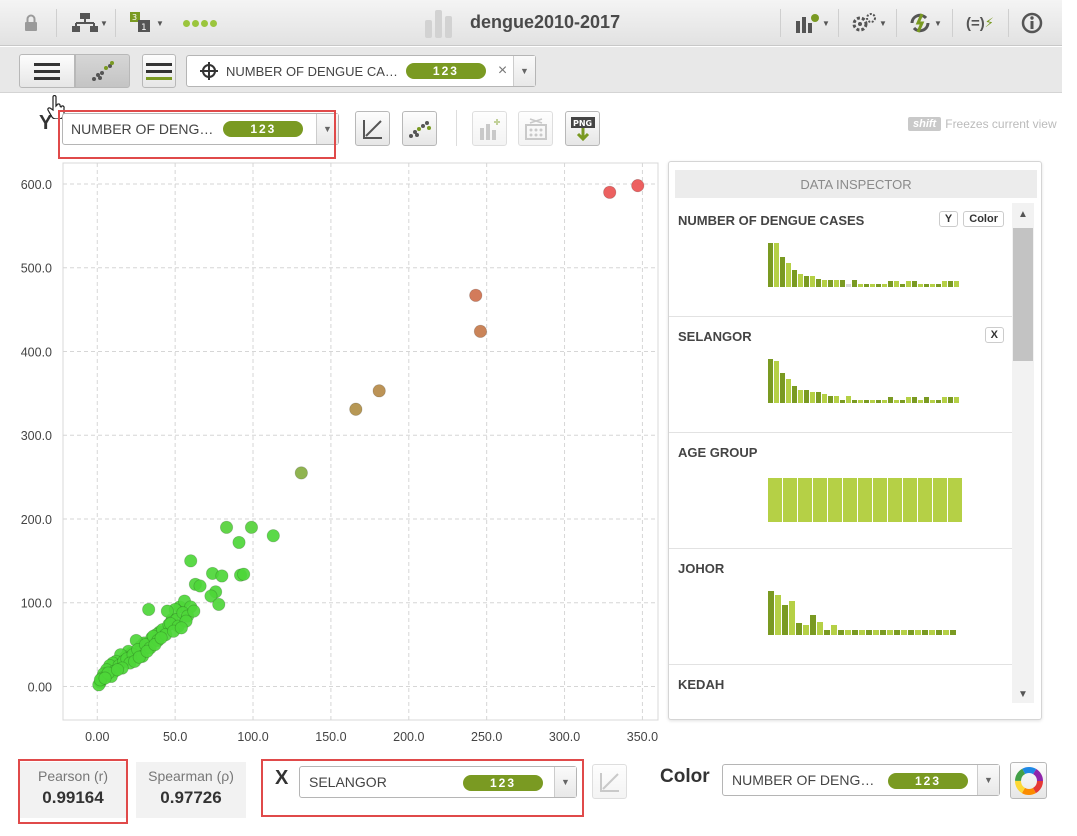 This screenshot has width=1077, height=836. I want to click on color-field-label: Color, so click(685, 776).